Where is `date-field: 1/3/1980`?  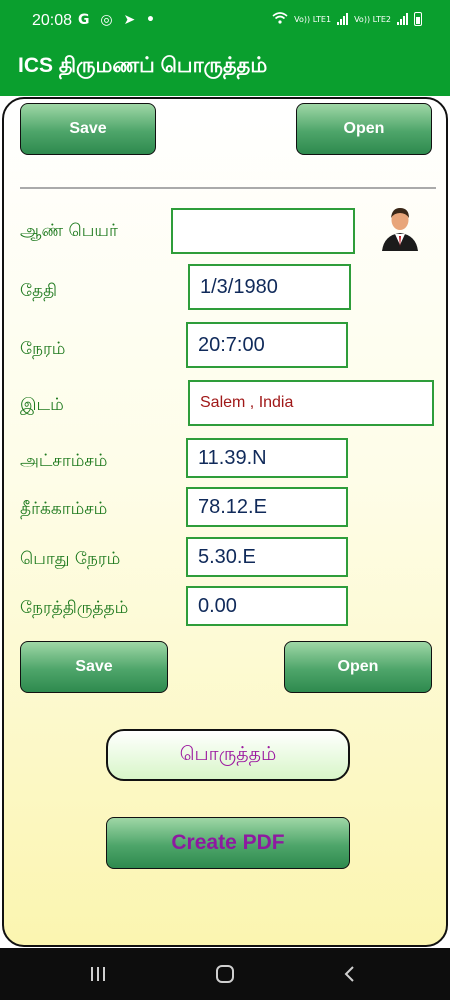 date-field: 1/3/1980 is located at coordinates (269, 287).